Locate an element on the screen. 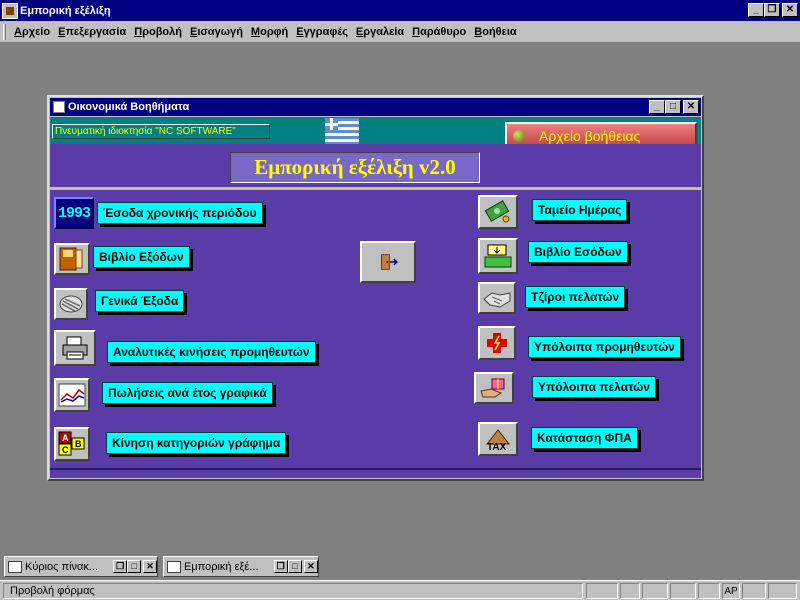 This screenshot has width=800, height=600. app-title: Εμπορική εξέλιξη is located at coordinates (65, 10).